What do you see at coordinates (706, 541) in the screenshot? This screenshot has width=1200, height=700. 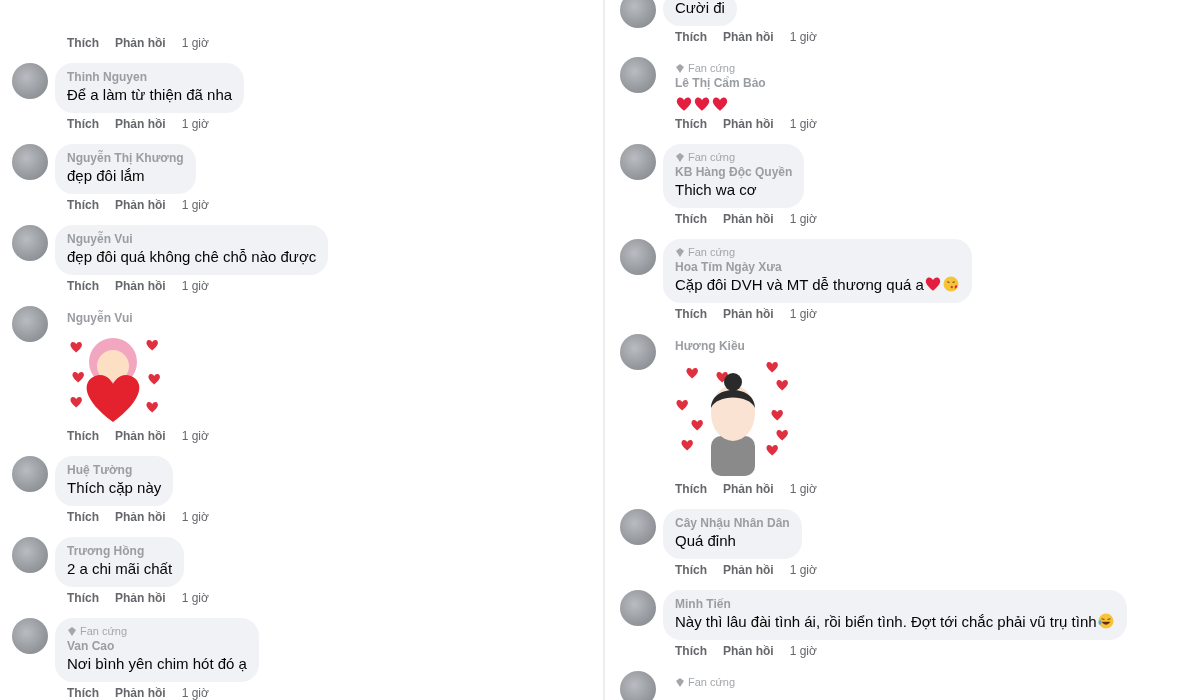 I see `comment-text: Quá đỉnh` at bounding box center [706, 541].